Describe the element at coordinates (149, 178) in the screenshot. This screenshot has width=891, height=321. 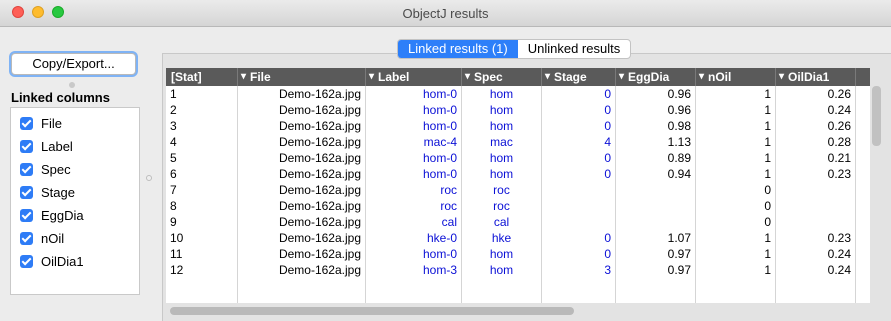
I see `split-pane-handle-icon` at that location.